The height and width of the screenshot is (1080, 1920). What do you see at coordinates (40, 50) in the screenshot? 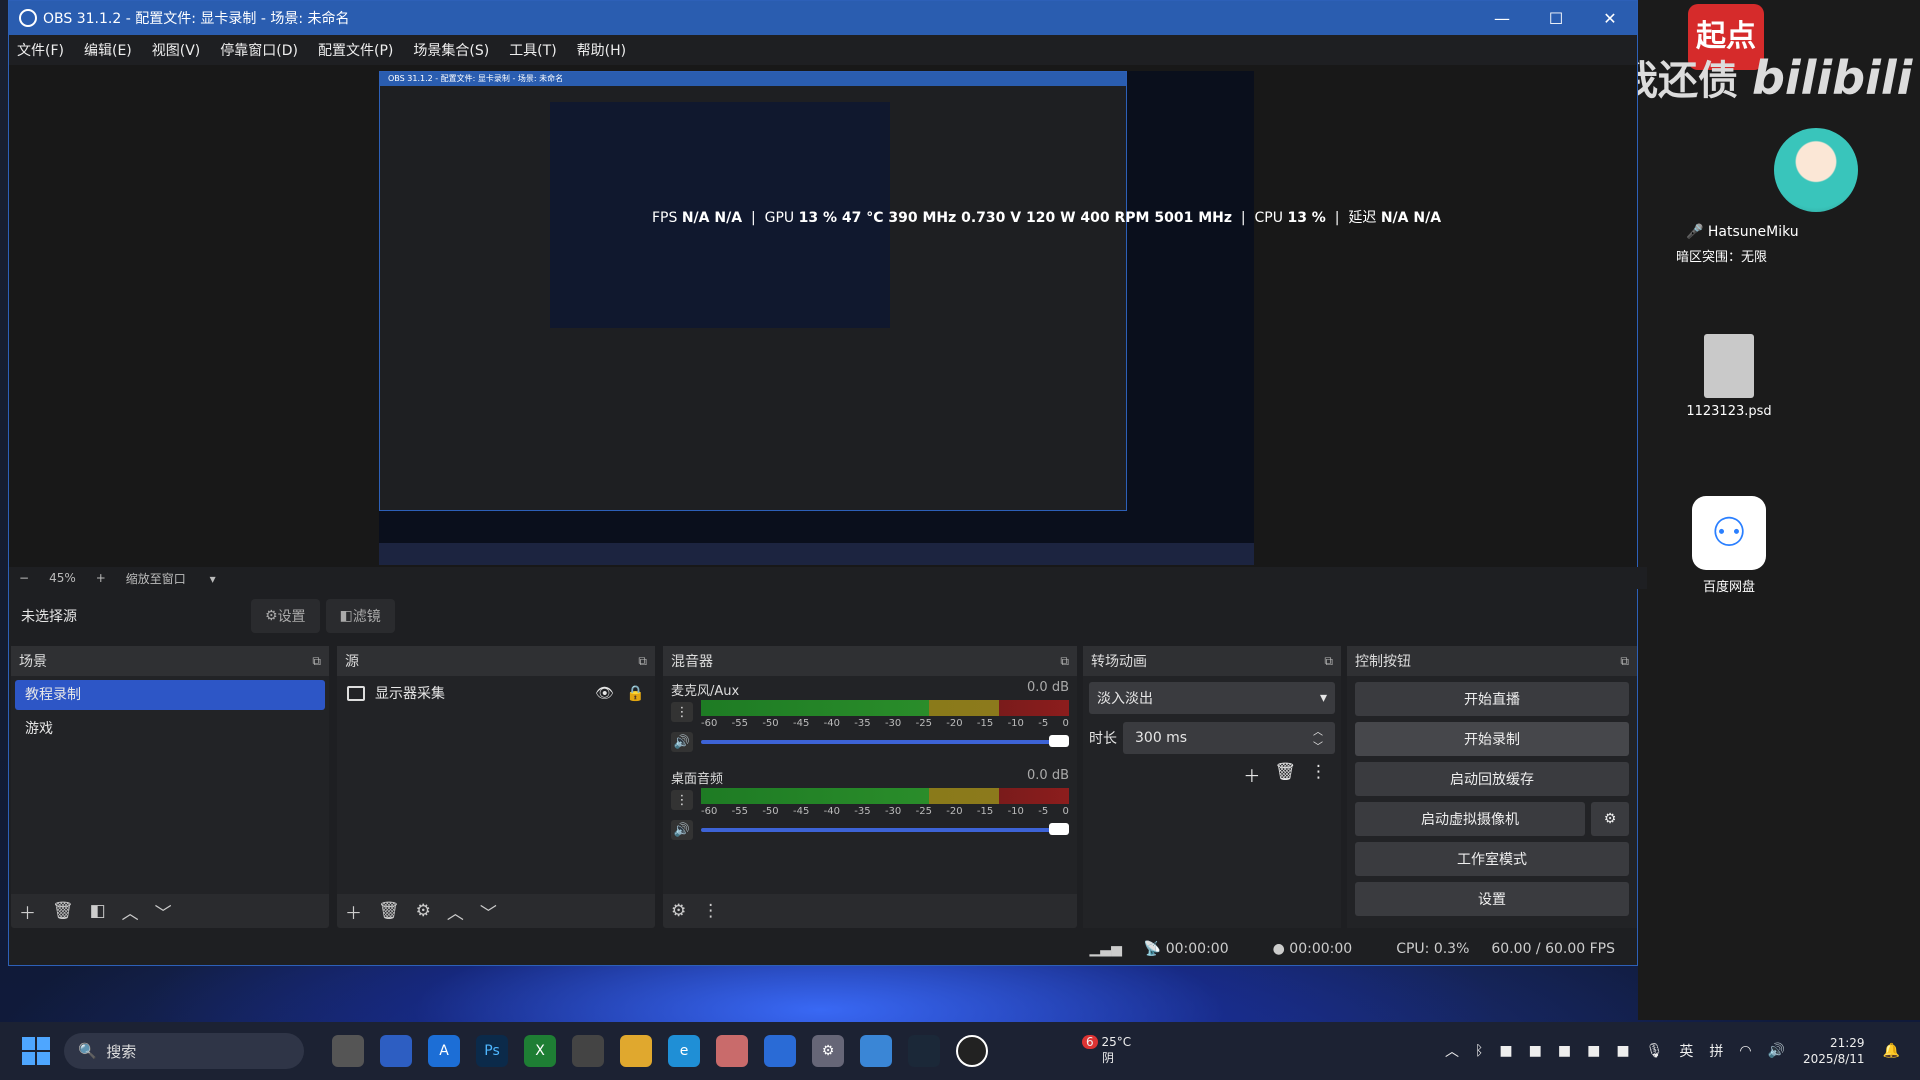
I see `menu-file: 文件(F)` at bounding box center [40, 50].